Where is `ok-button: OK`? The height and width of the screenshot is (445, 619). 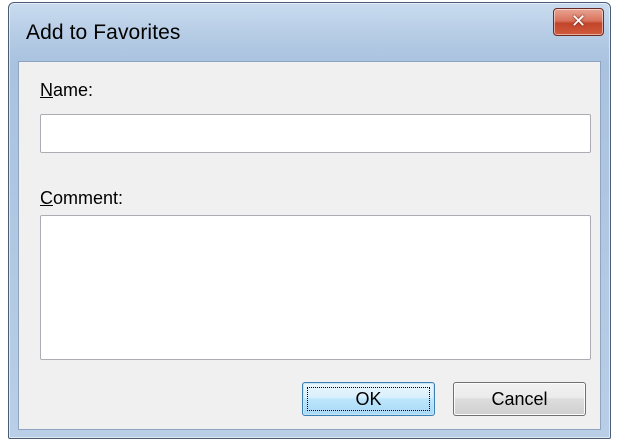
ok-button: OK is located at coordinates (368, 399).